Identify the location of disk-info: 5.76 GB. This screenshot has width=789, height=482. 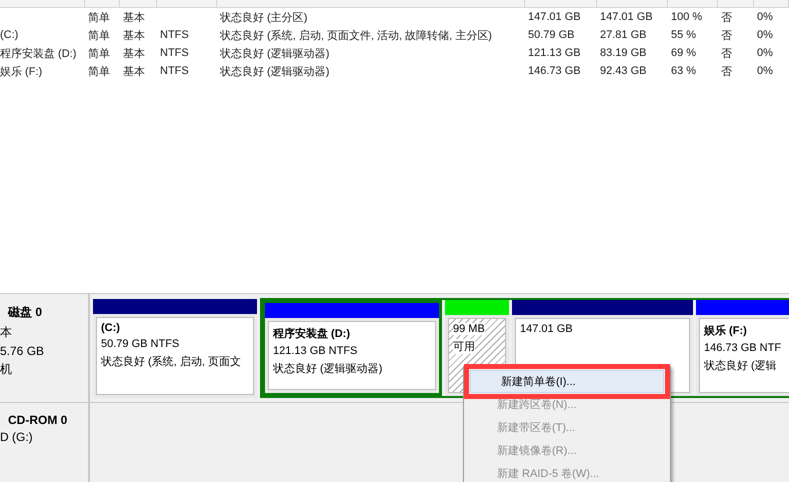
(23, 351).